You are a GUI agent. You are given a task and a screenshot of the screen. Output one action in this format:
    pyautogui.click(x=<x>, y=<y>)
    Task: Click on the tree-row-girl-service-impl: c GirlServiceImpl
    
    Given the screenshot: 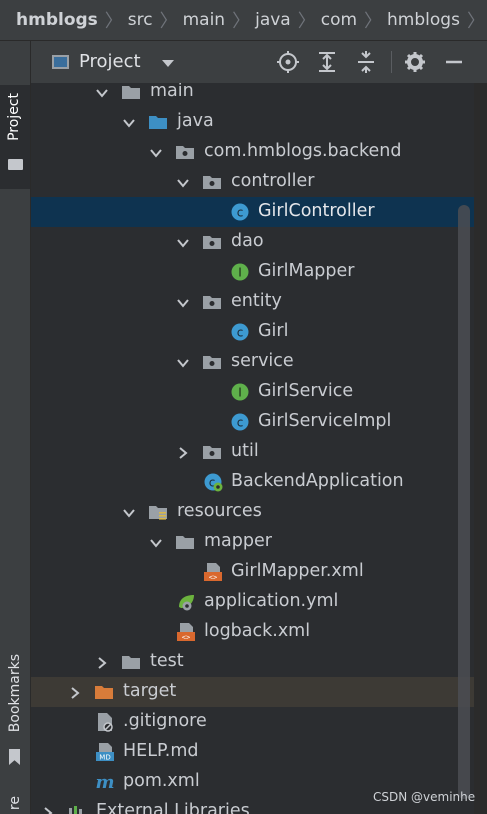 What is the action you would take?
    pyautogui.click(x=259, y=422)
    